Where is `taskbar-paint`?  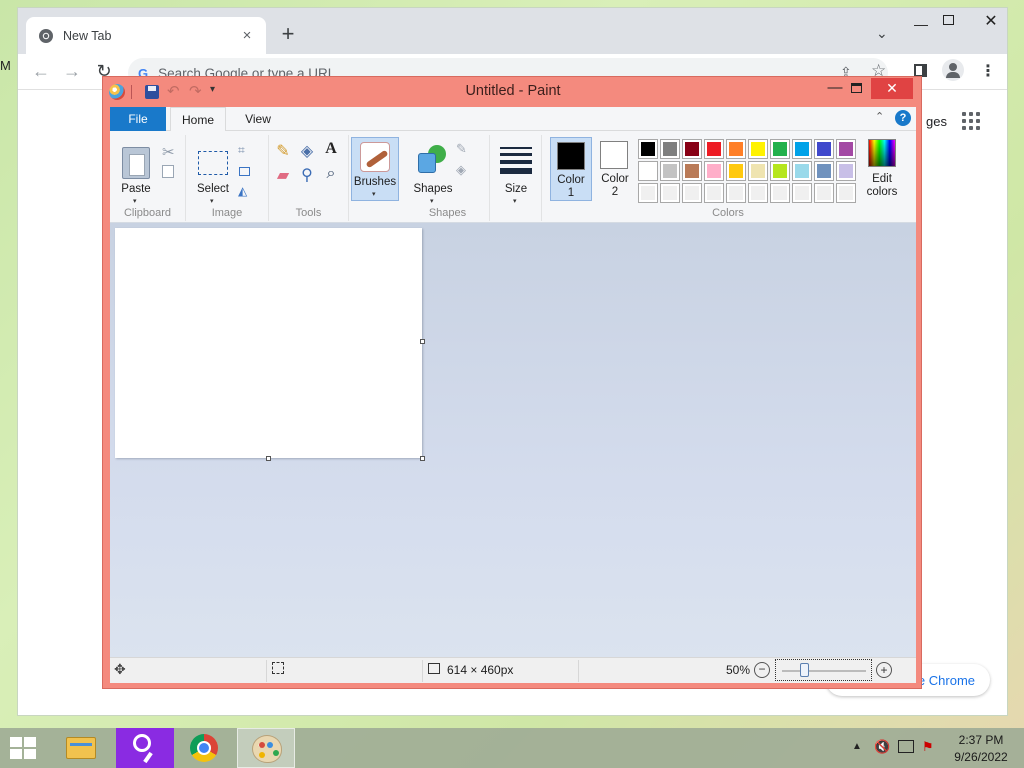
taskbar-paint is located at coordinates (266, 748).